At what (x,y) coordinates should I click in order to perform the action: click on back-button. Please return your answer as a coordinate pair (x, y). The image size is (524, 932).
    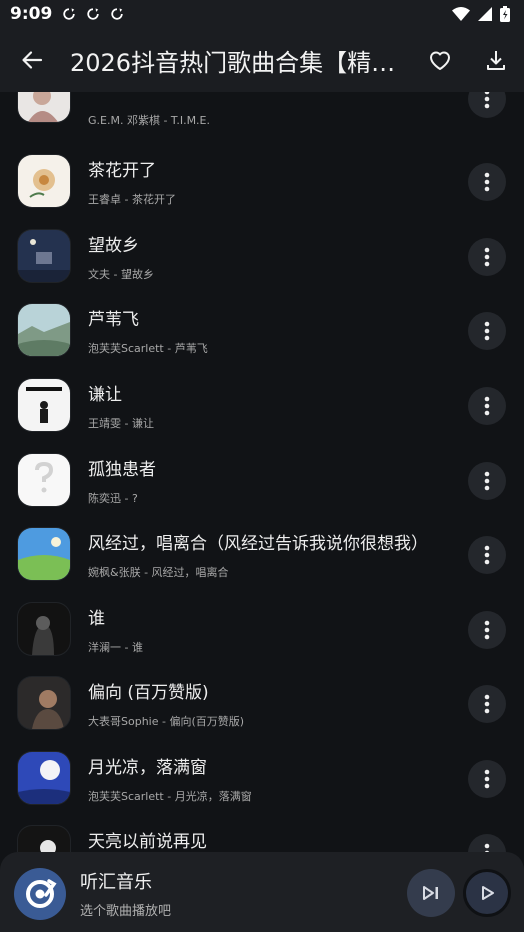
    Looking at the image, I should click on (32, 60).